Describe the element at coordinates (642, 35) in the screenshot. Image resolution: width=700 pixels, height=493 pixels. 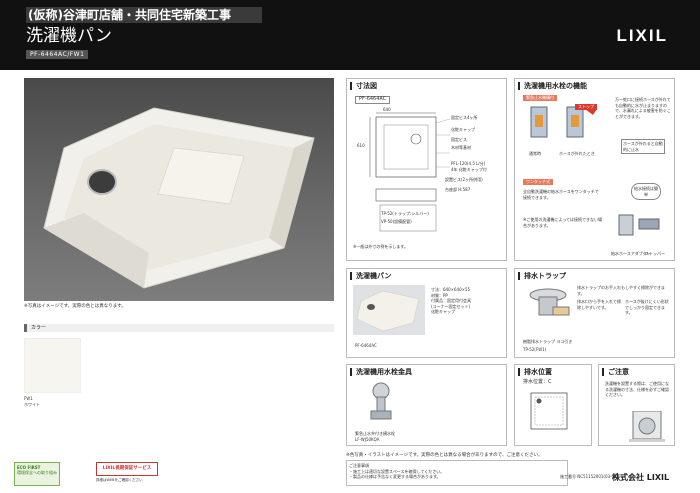
I see `lixil-logo: LIXIL` at that location.